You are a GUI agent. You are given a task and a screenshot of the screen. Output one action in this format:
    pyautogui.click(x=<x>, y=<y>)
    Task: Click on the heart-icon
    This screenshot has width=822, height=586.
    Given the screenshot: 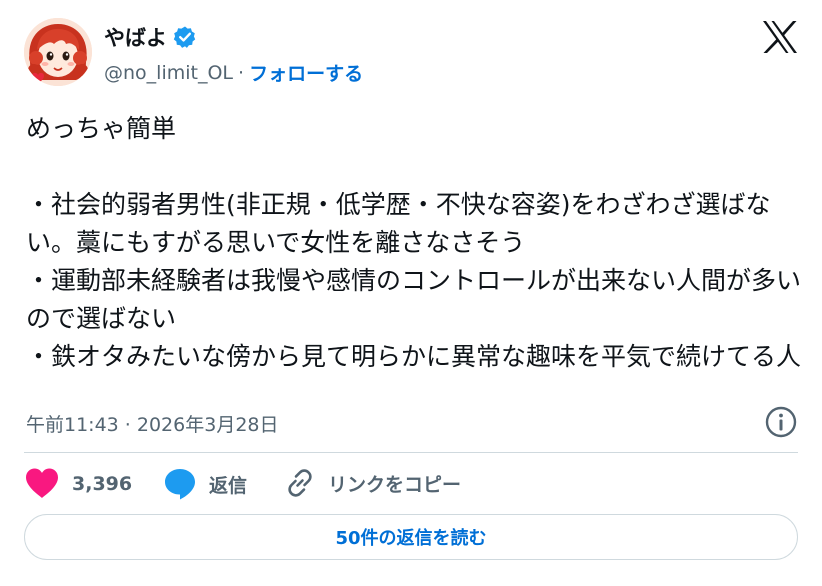 What is the action you would take?
    pyautogui.click(x=42, y=483)
    